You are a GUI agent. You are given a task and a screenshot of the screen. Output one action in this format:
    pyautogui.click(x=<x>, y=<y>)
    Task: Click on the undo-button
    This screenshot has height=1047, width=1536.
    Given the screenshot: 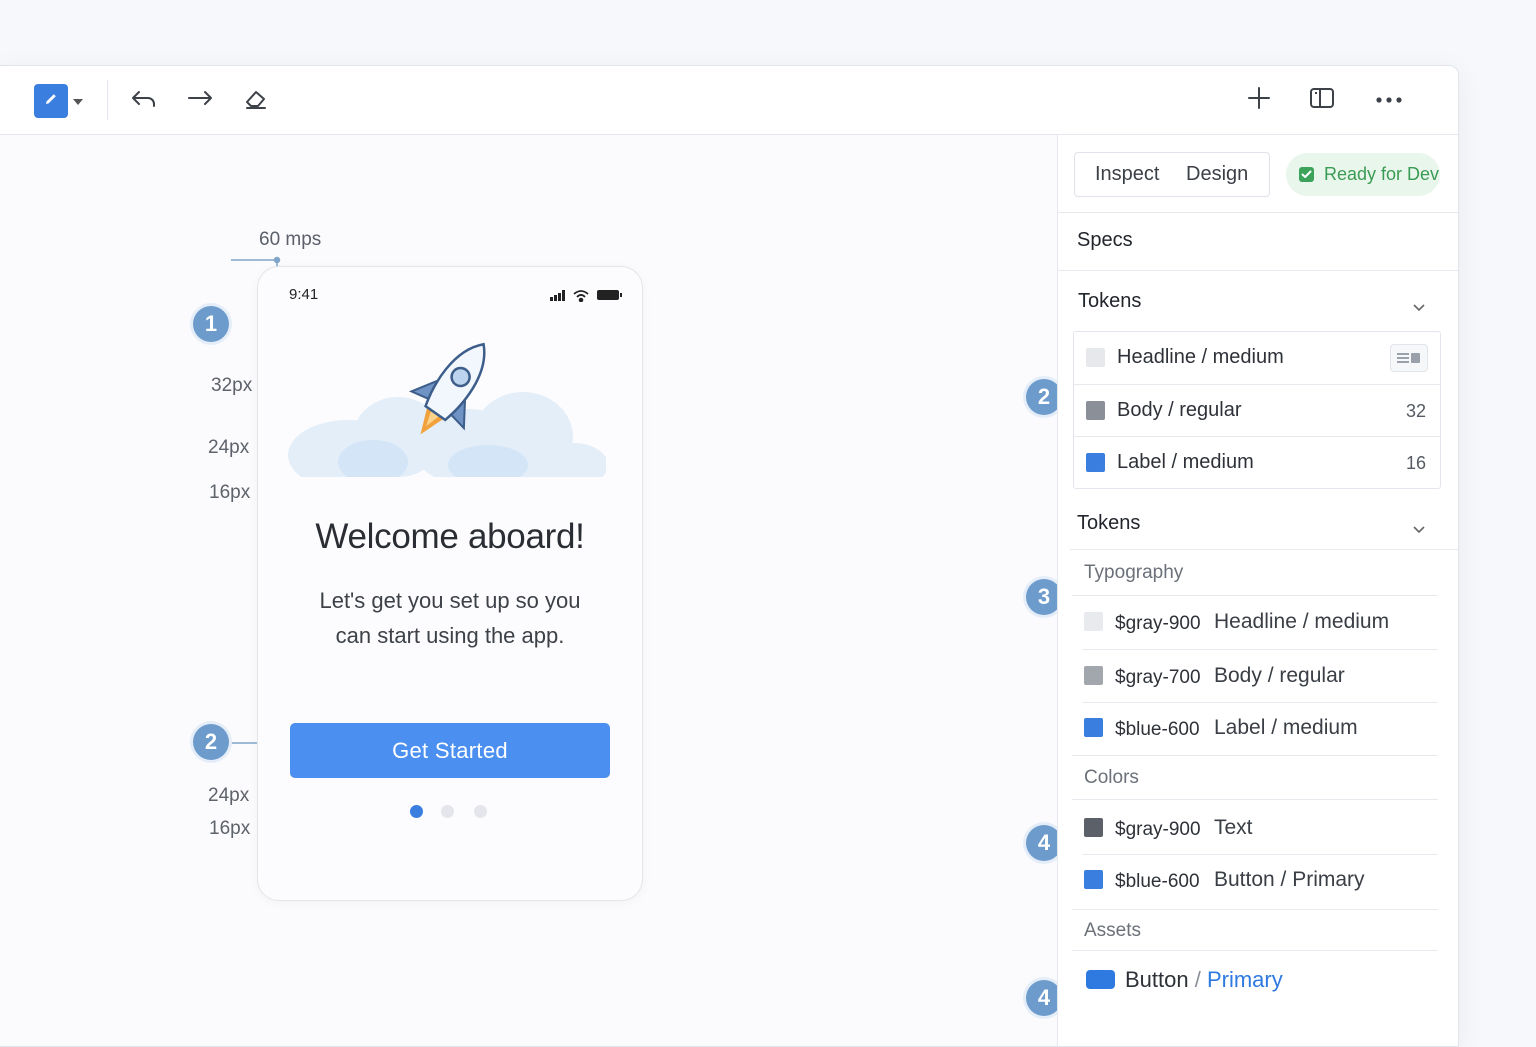 What is the action you would take?
    pyautogui.click(x=144, y=101)
    